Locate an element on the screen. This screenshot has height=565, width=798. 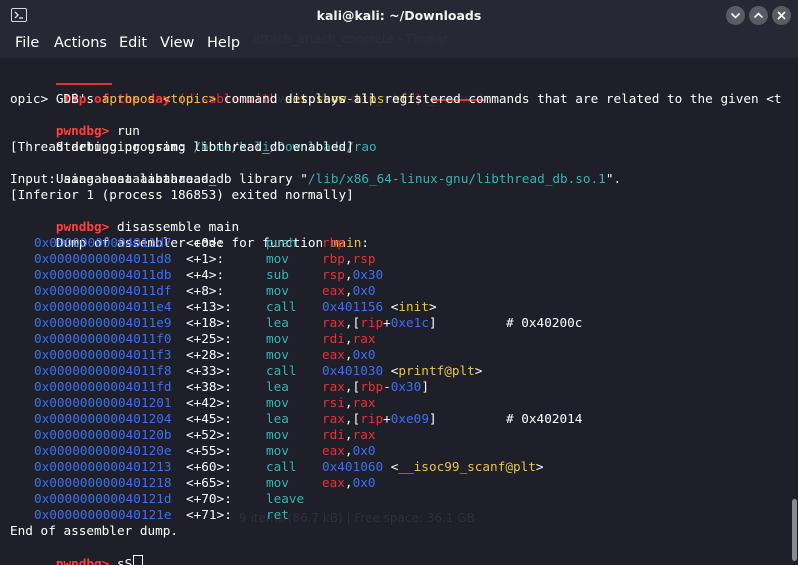
instruction-mnemonic: push is located at coordinates (281, 242).